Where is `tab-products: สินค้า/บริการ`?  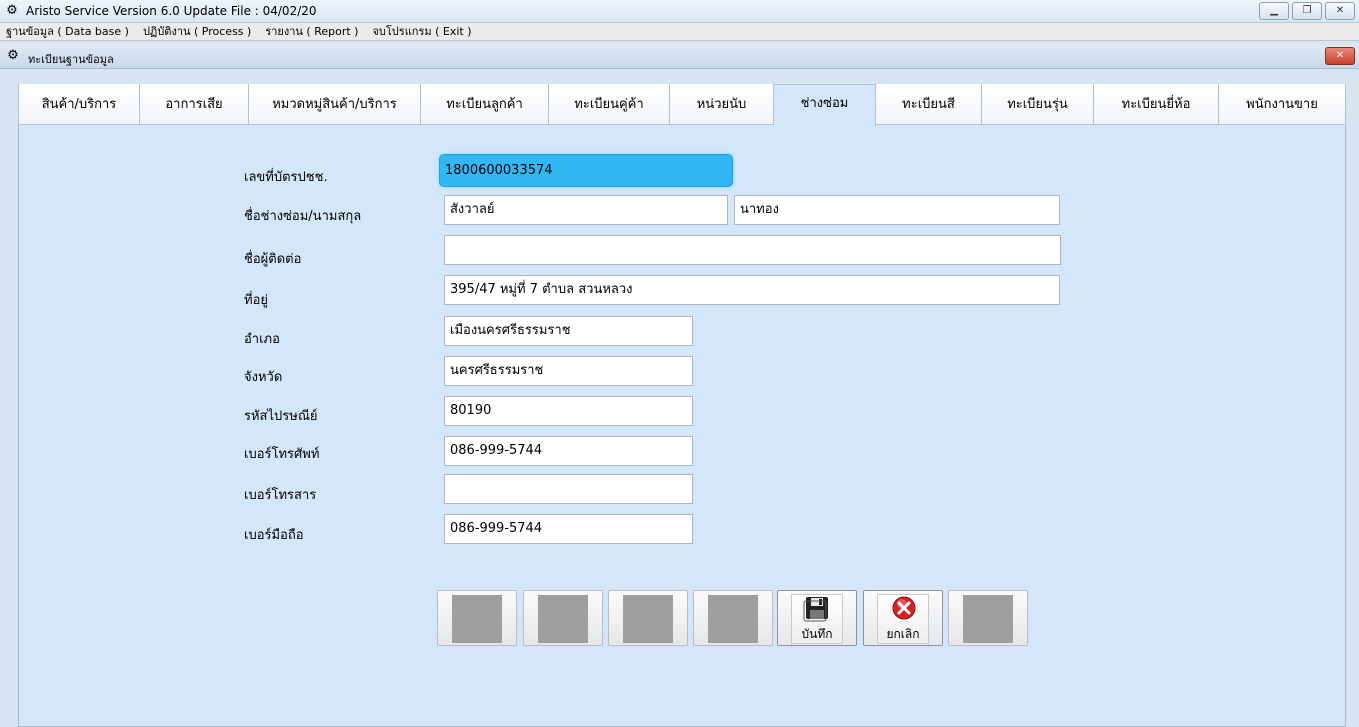 tab-products: สินค้า/บริการ is located at coordinates (79, 104).